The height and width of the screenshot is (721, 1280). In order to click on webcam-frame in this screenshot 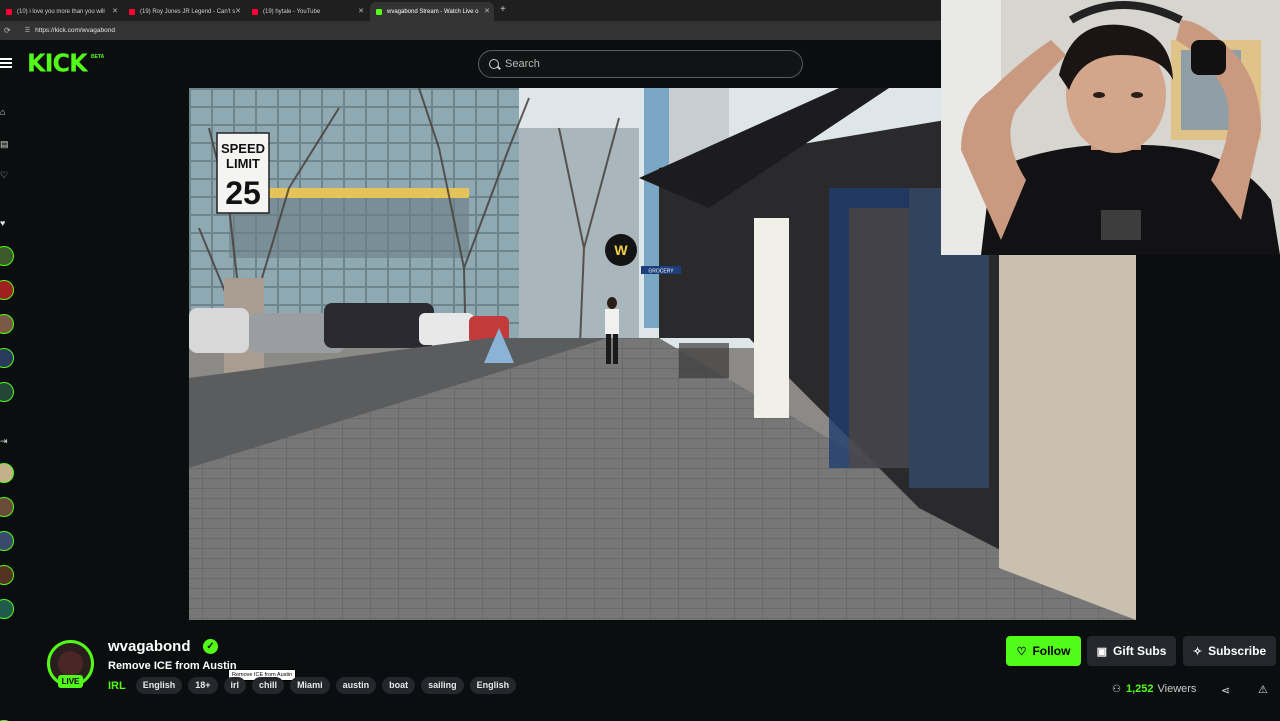, I will do `click(1110, 127)`.